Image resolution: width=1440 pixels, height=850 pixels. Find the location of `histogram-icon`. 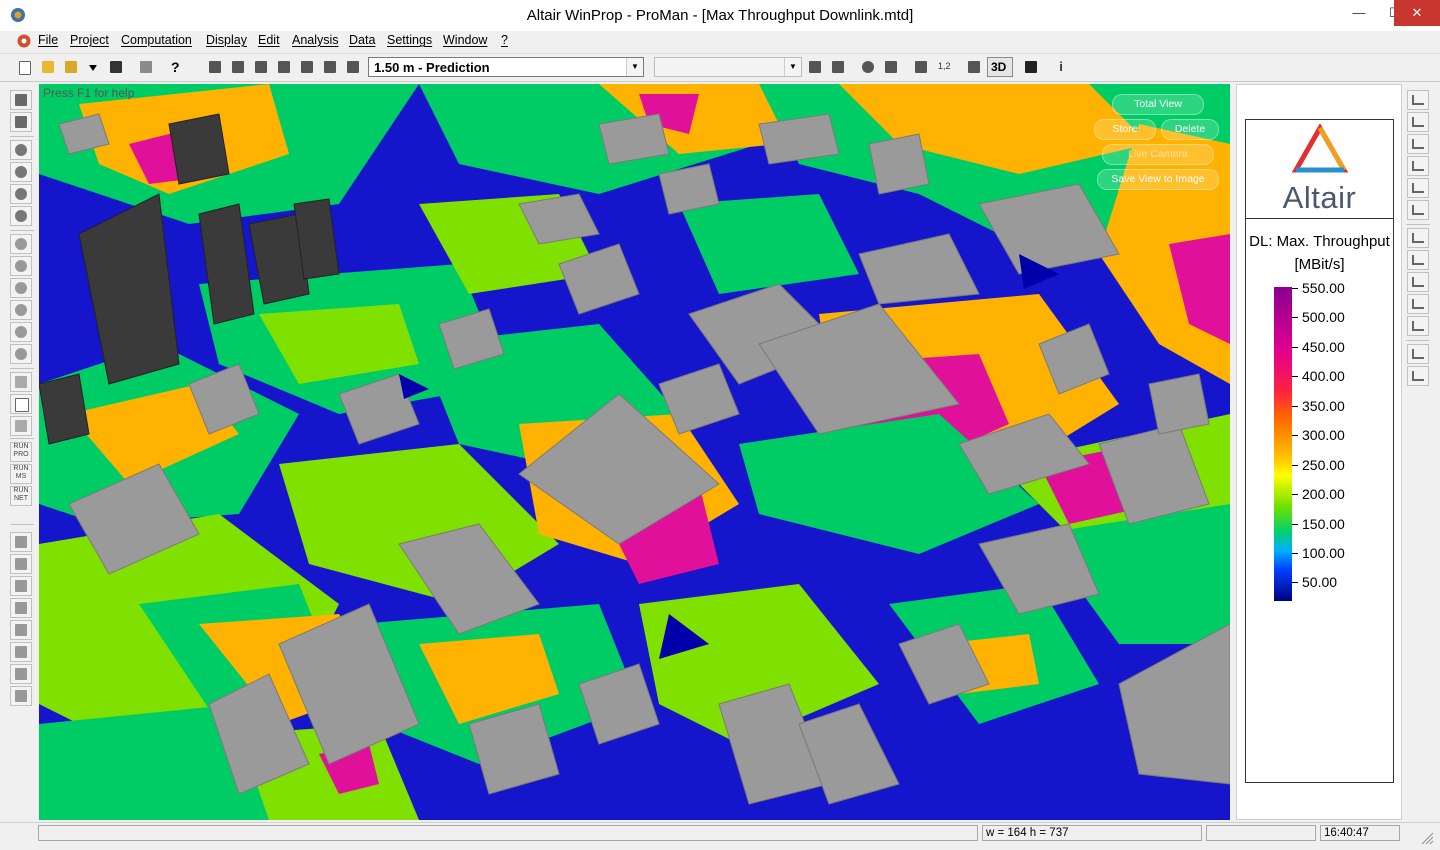

histogram-icon is located at coordinates (1418, 282).